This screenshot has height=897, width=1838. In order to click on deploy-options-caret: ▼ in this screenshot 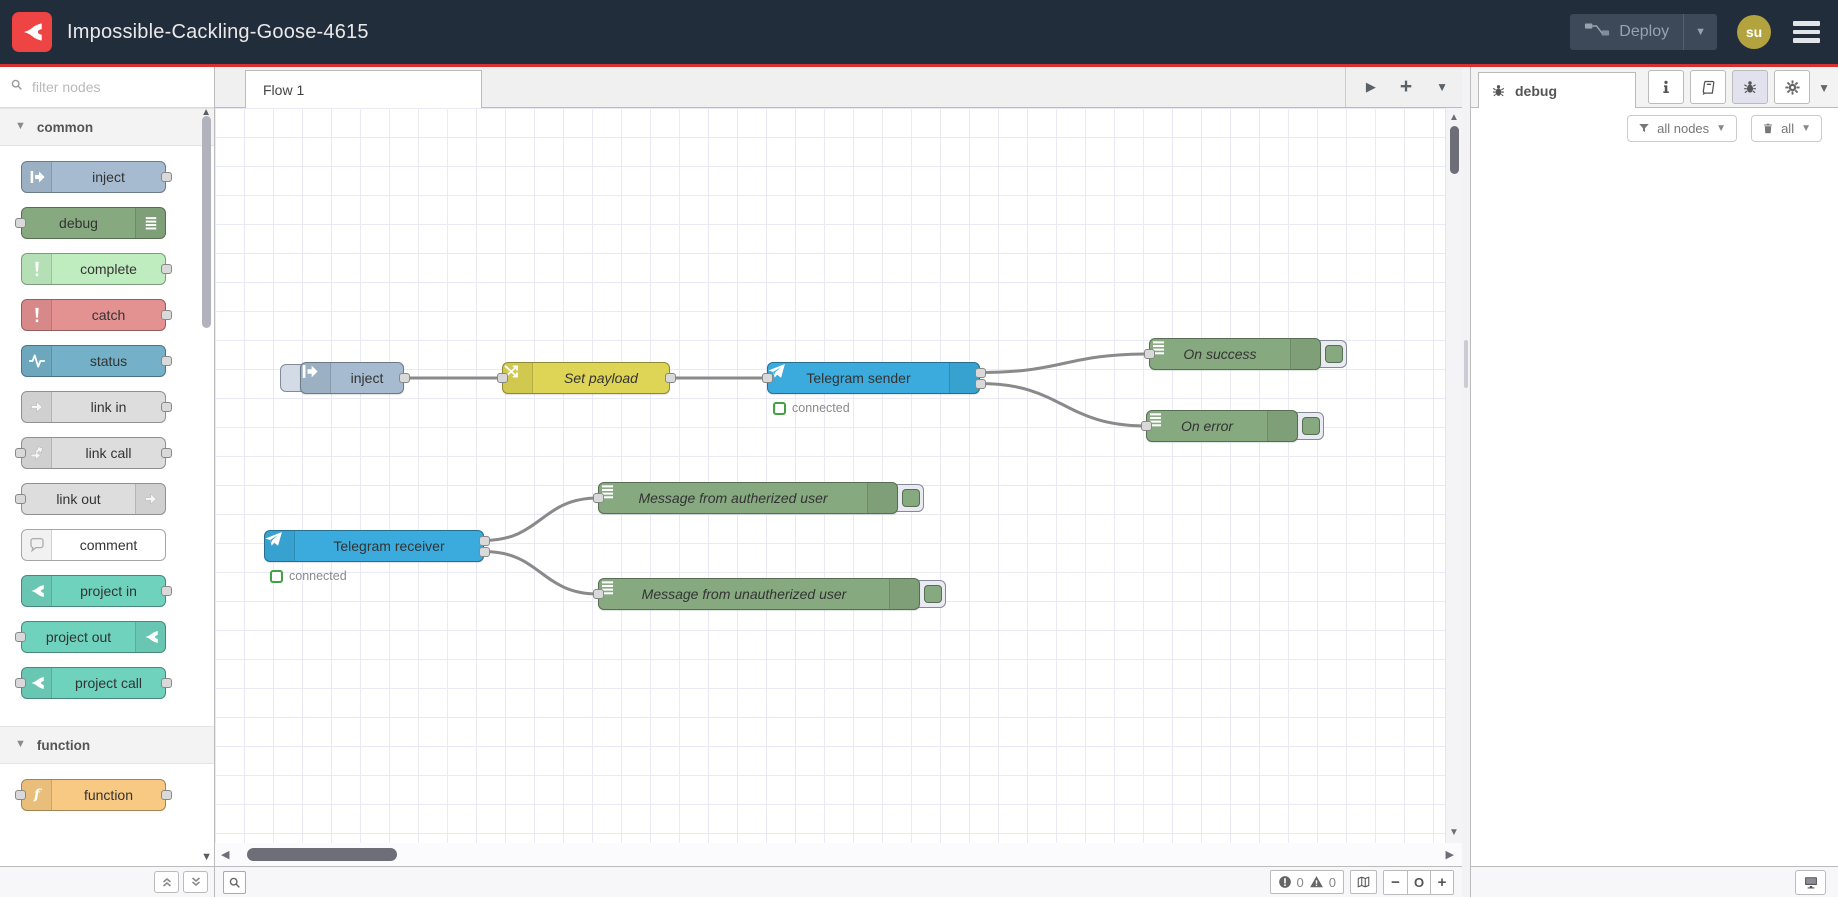, I will do `click(1700, 32)`.